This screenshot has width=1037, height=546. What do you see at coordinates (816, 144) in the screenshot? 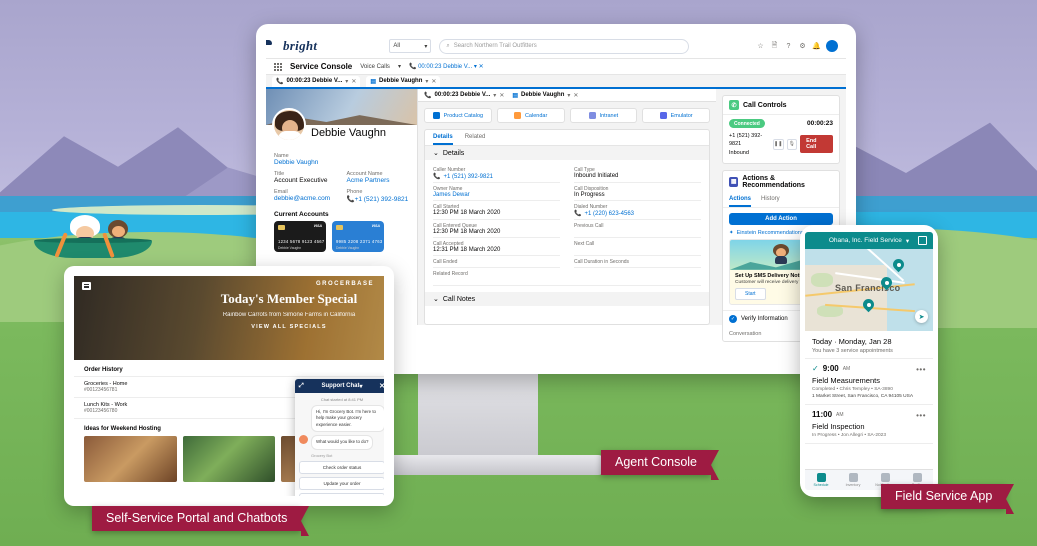
I see `end-call-button: End Call` at bounding box center [816, 144].